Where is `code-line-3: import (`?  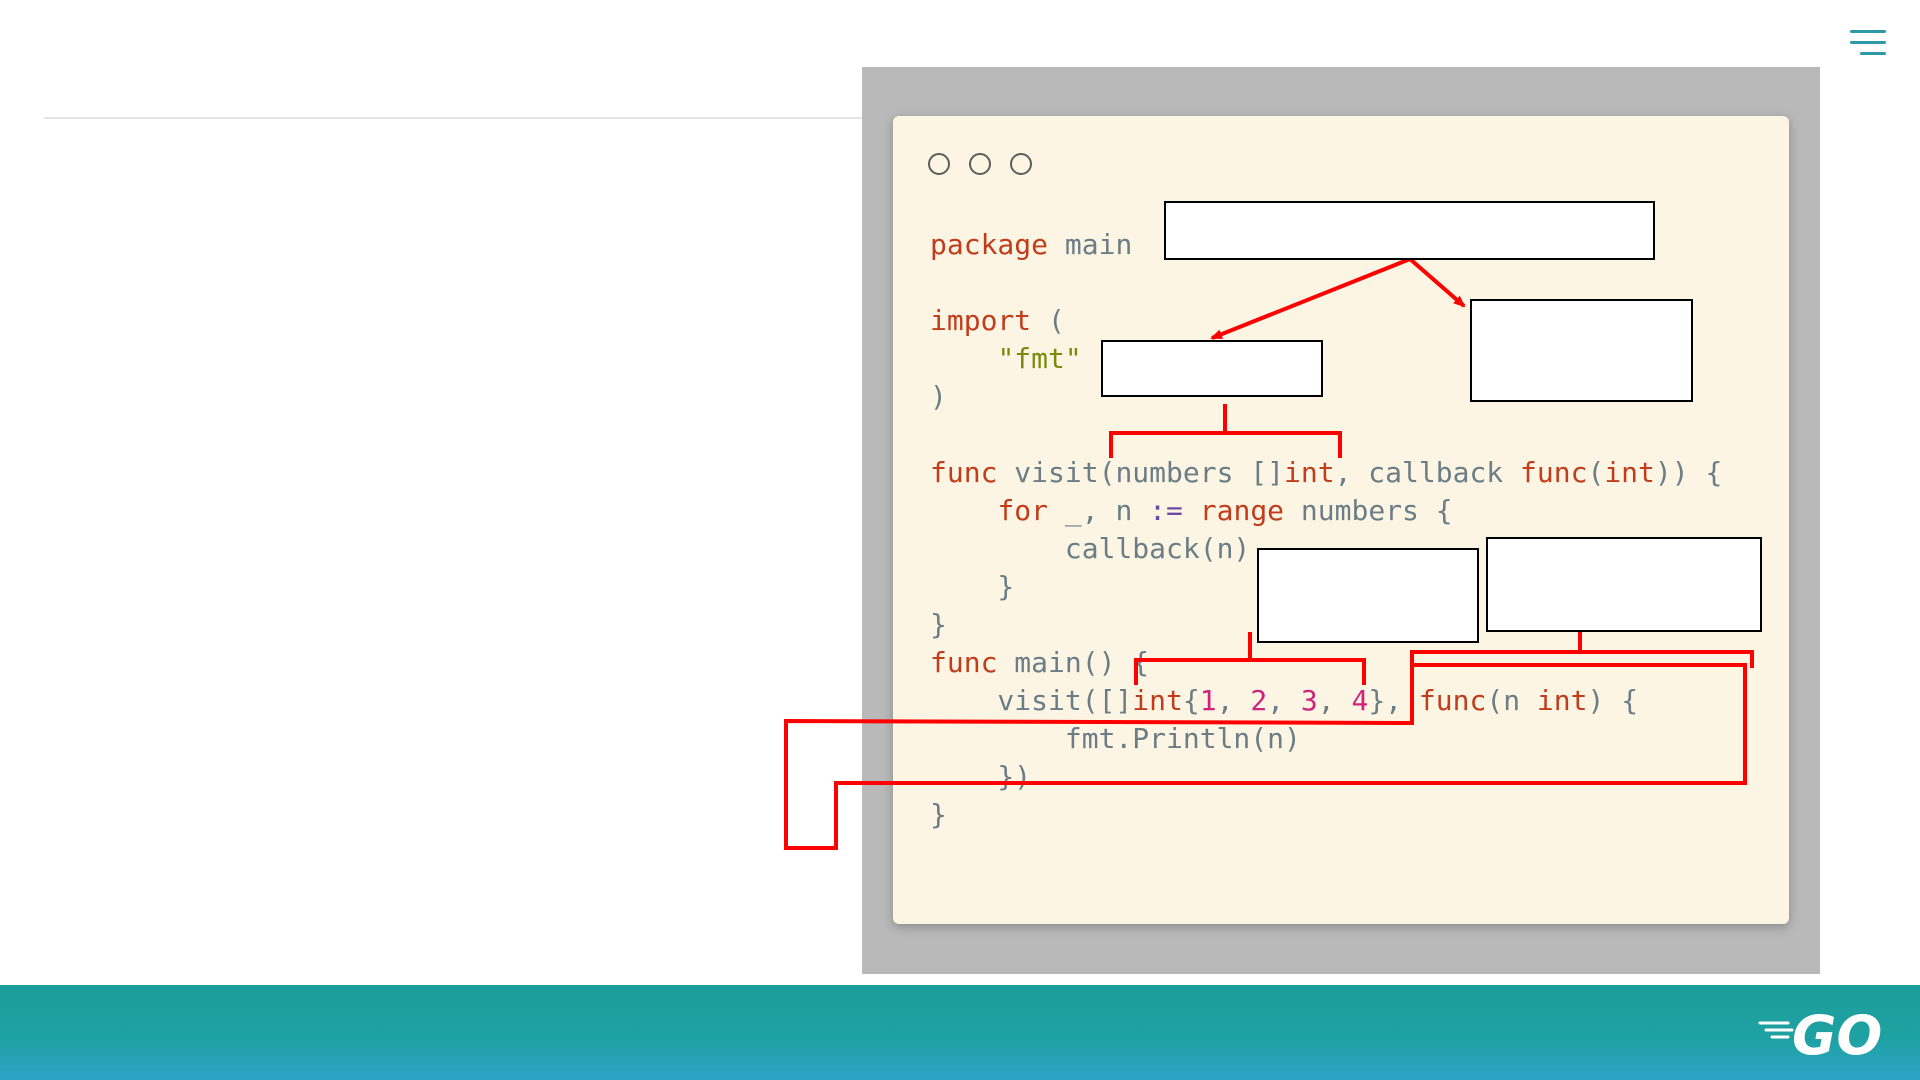 code-line-3: import ( is located at coordinates (997, 320).